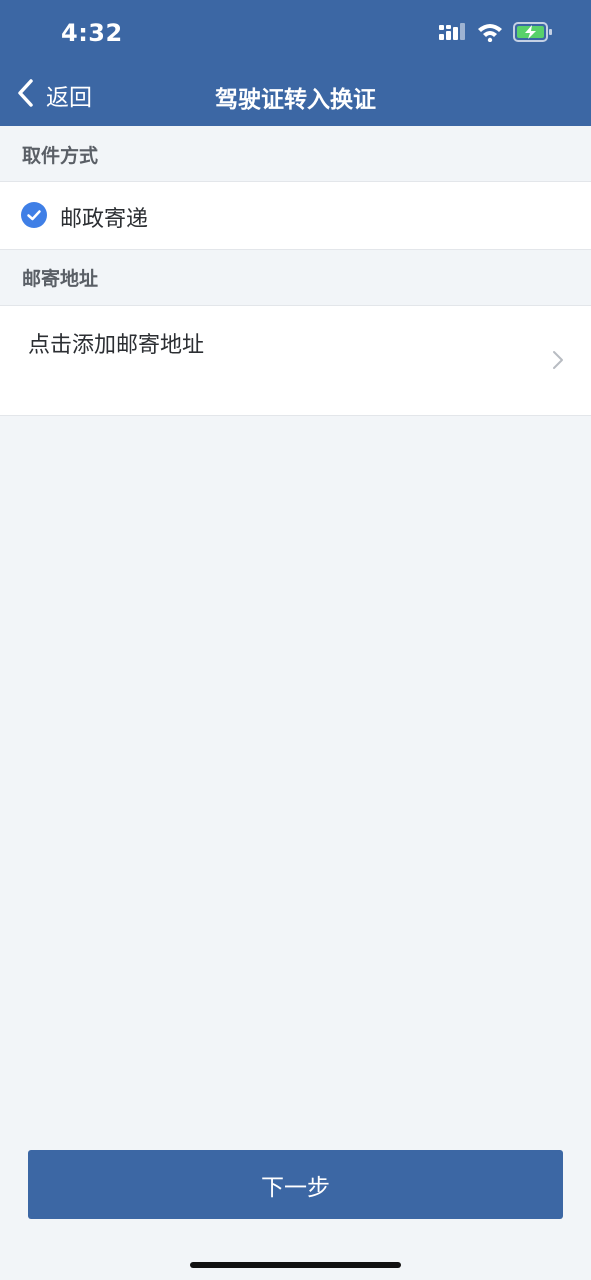  Describe the element at coordinates (295, 100) in the screenshot. I see `page-title: 驾驶证转入换证` at that location.